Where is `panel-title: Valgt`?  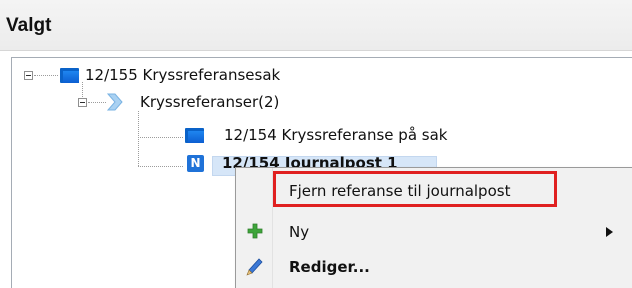 panel-title: Valgt is located at coordinates (29, 25).